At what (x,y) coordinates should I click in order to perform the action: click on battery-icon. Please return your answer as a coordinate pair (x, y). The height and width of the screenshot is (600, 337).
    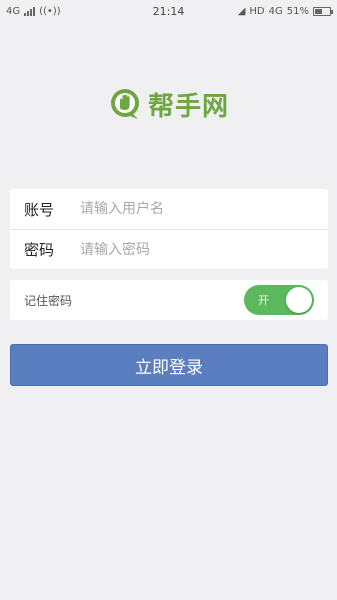
    Looking at the image, I should click on (323, 11).